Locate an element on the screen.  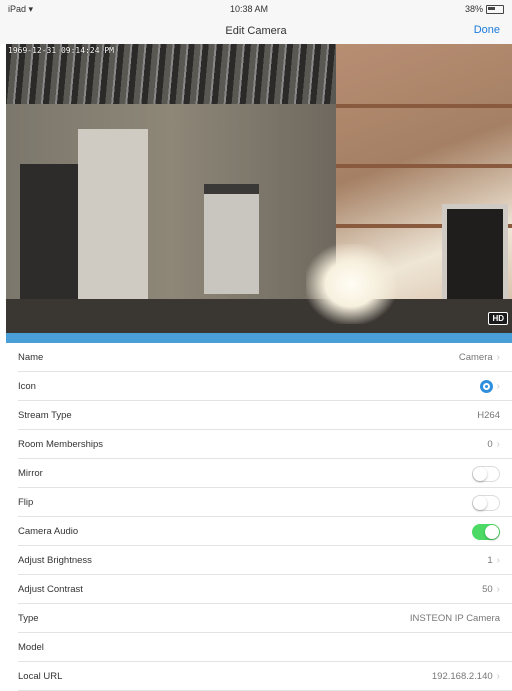
status-bar: iPad ▾ 10:38 AM 38% is located at coordinates (256, 9).